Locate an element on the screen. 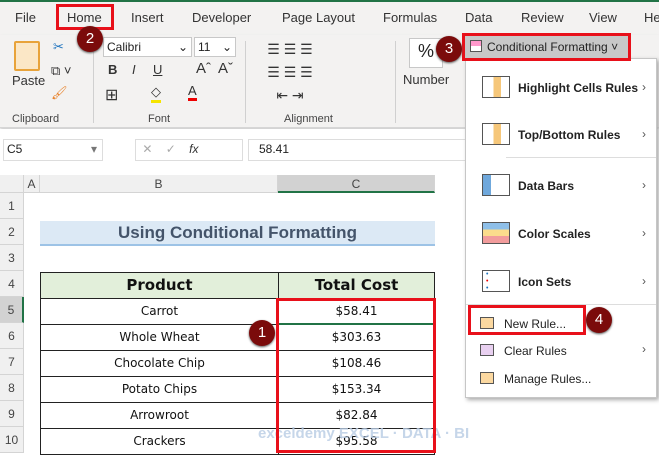 The image size is (659, 459). icon-sets-icon: • • • is located at coordinates (496, 281).